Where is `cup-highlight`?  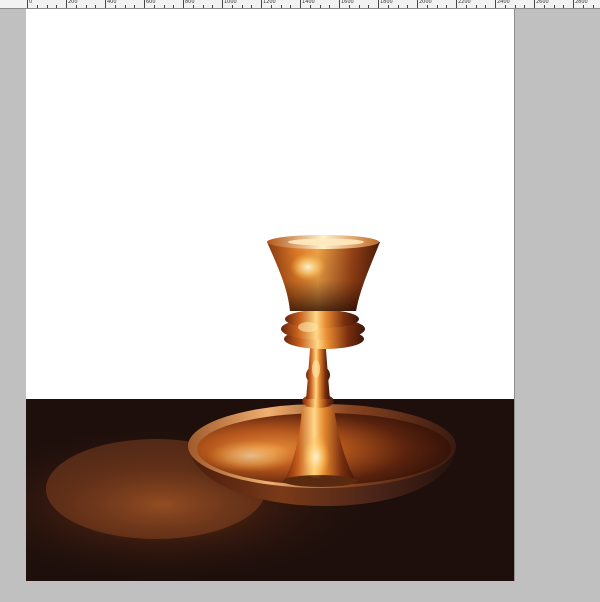 cup-highlight is located at coordinates (308, 267).